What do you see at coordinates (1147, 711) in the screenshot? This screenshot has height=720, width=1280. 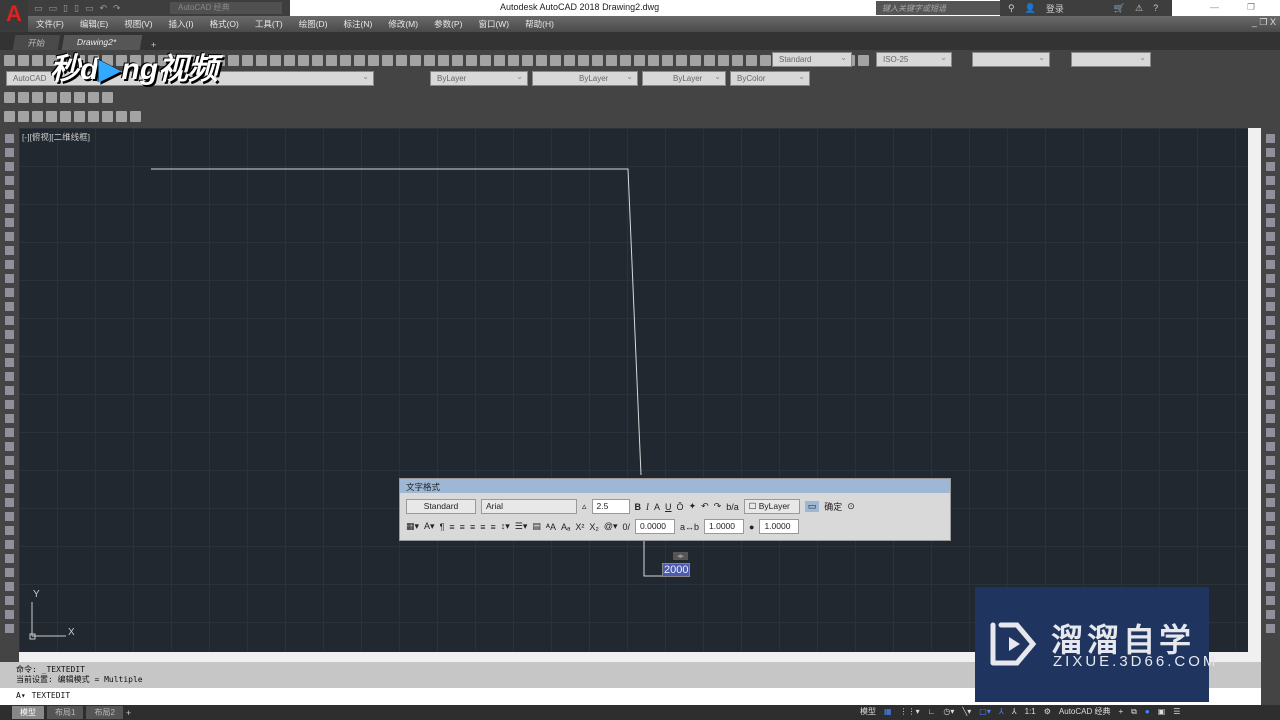 I see `hardware-accel-icon: ●` at bounding box center [1147, 711].